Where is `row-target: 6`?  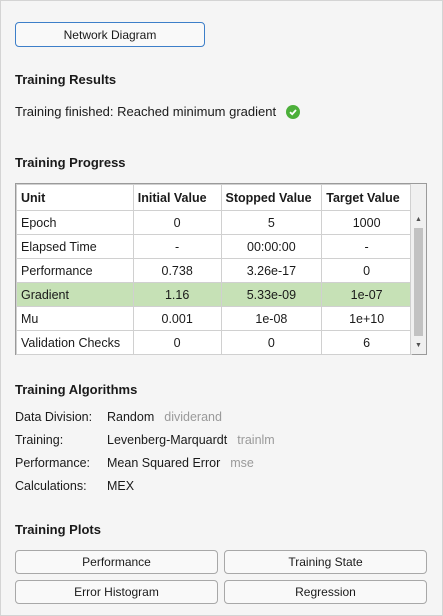
row-target: 6 is located at coordinates (366, 342).